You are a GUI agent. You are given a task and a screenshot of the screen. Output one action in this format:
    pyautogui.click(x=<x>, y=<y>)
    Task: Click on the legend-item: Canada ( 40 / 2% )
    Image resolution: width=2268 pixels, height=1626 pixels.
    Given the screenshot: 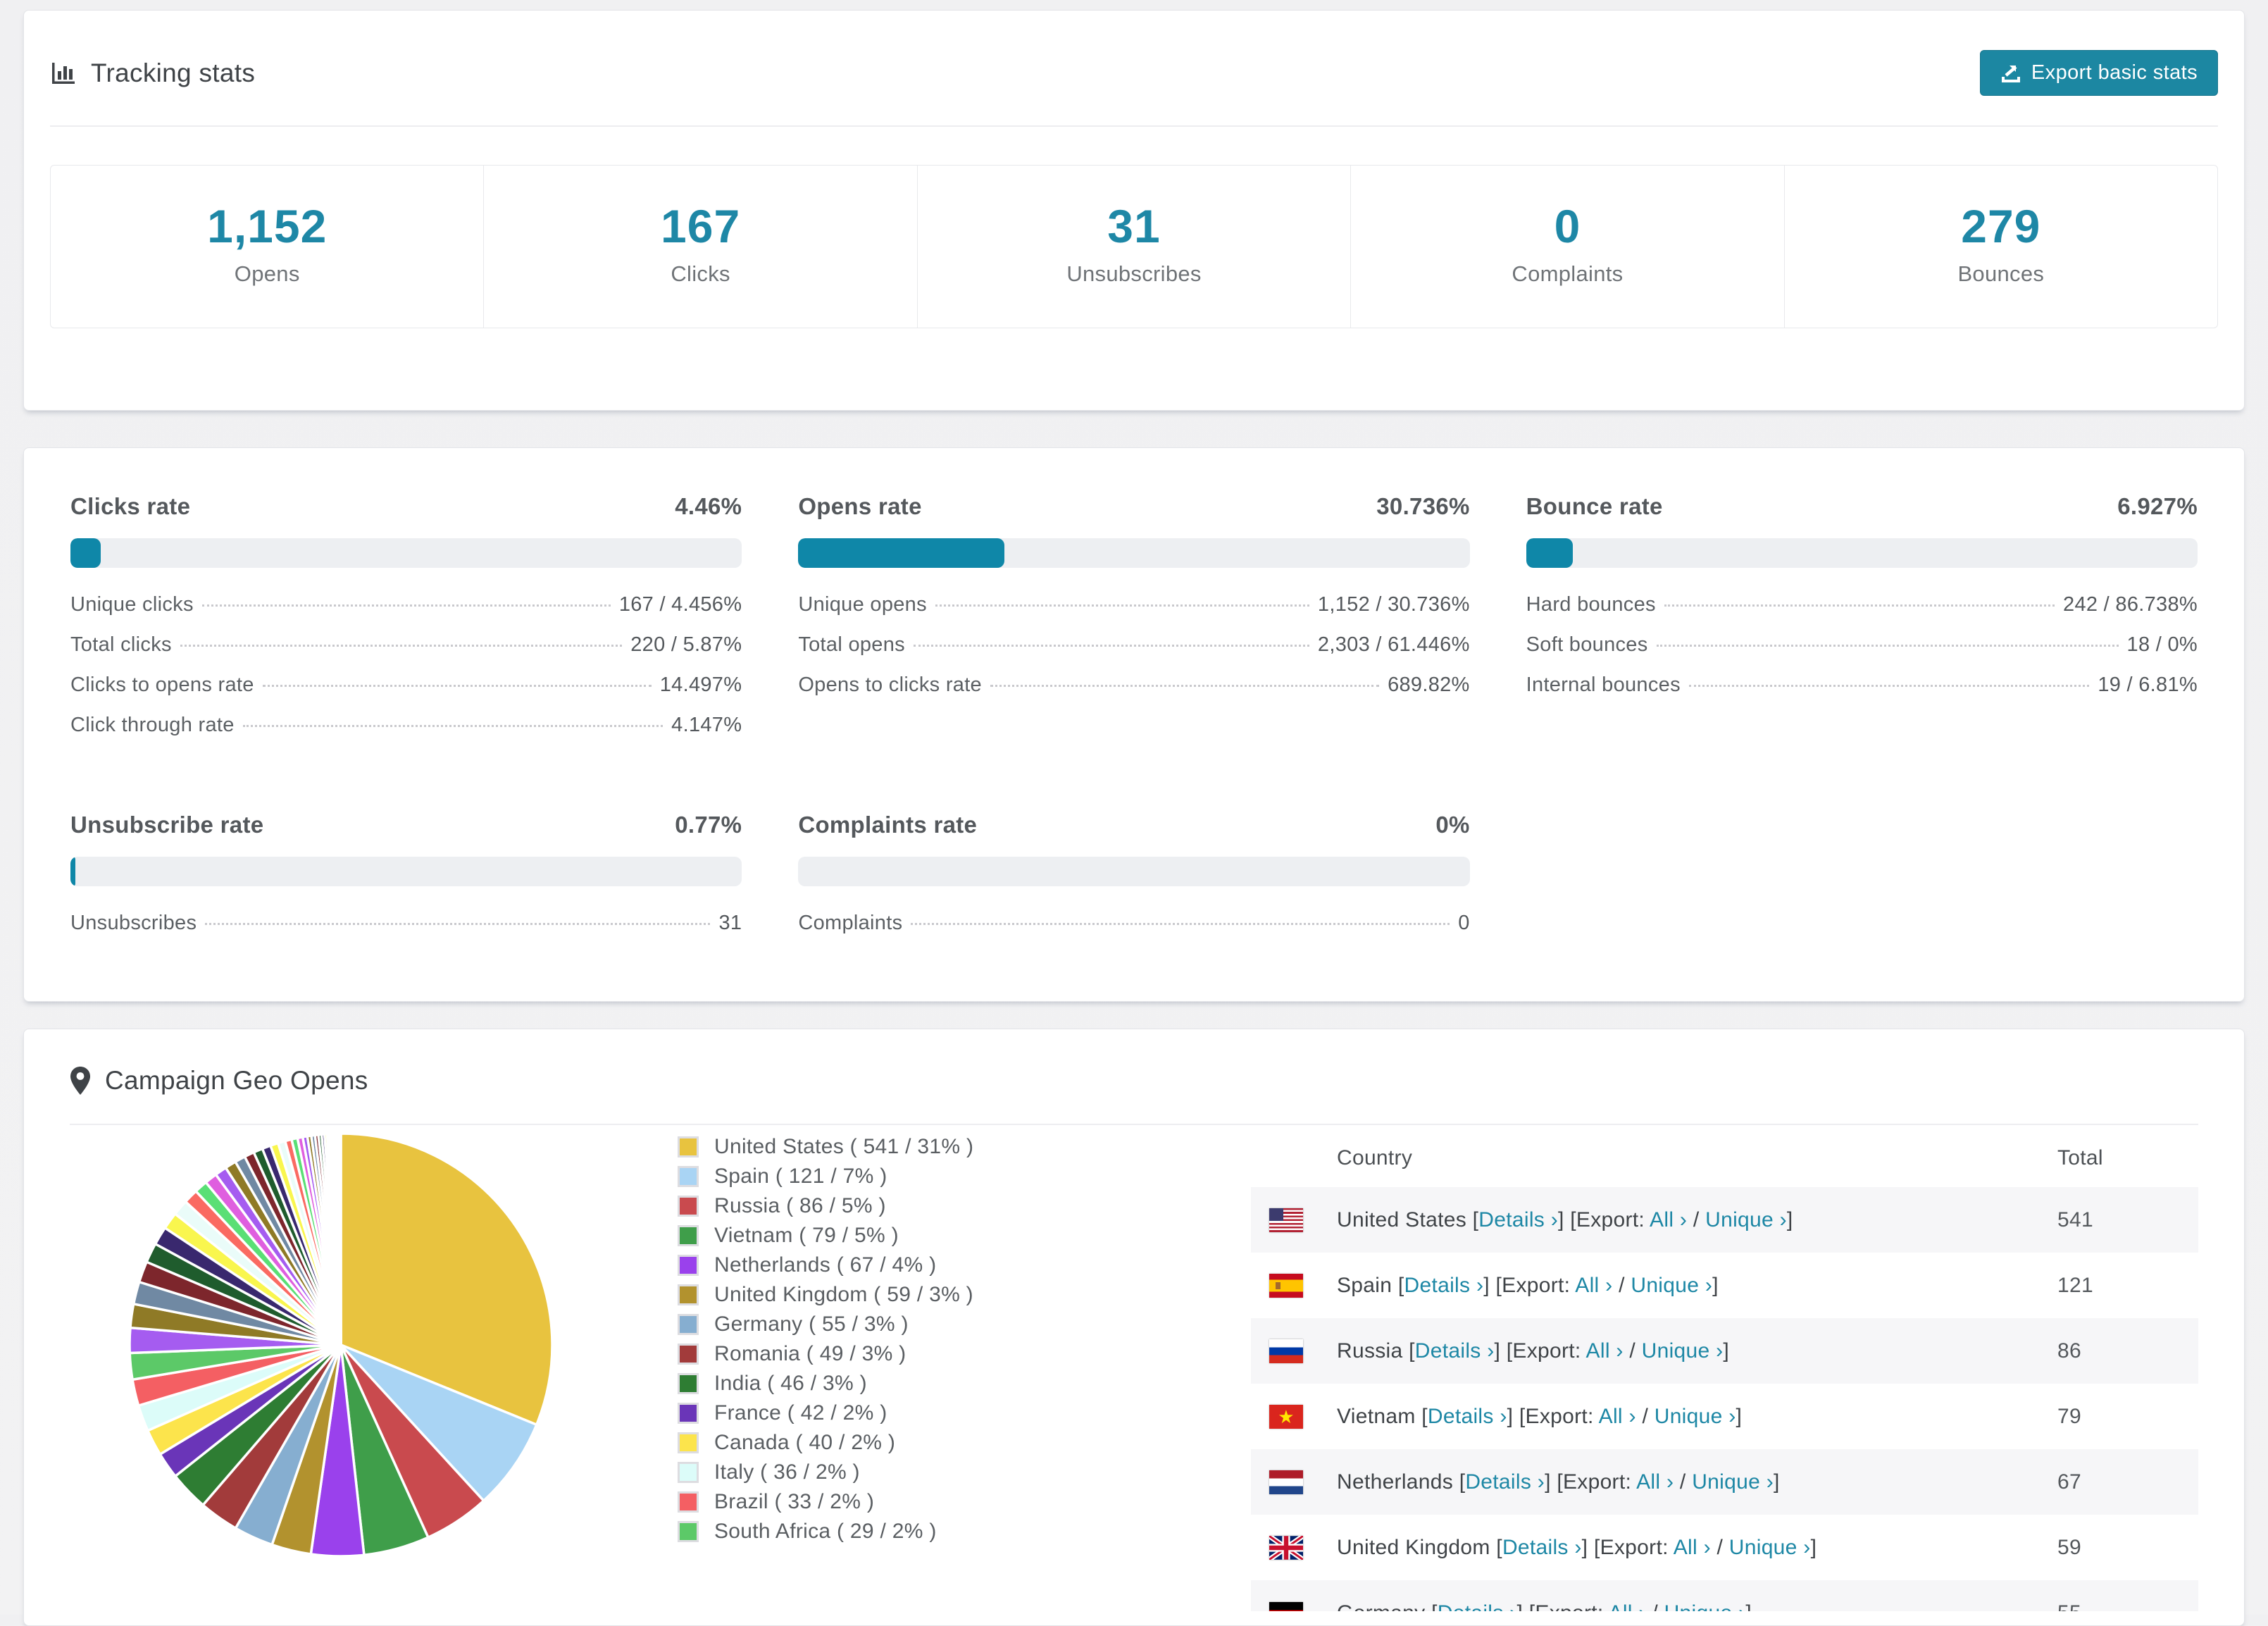 What is the action you would take?
    pyautogui.click(x=865, y=1443)
    